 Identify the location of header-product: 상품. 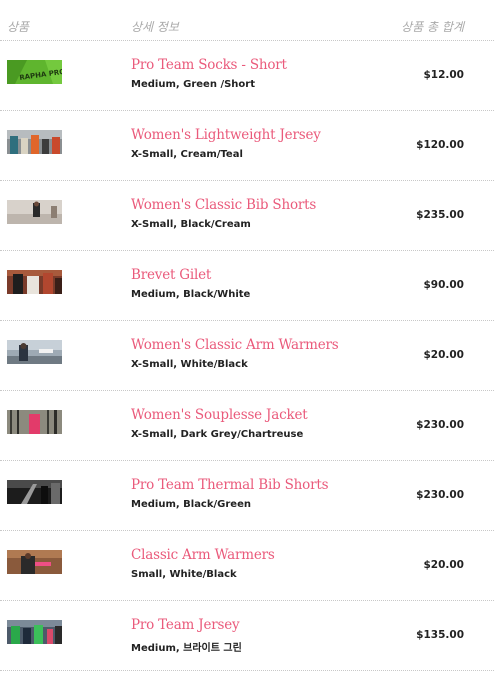
(18, 27).